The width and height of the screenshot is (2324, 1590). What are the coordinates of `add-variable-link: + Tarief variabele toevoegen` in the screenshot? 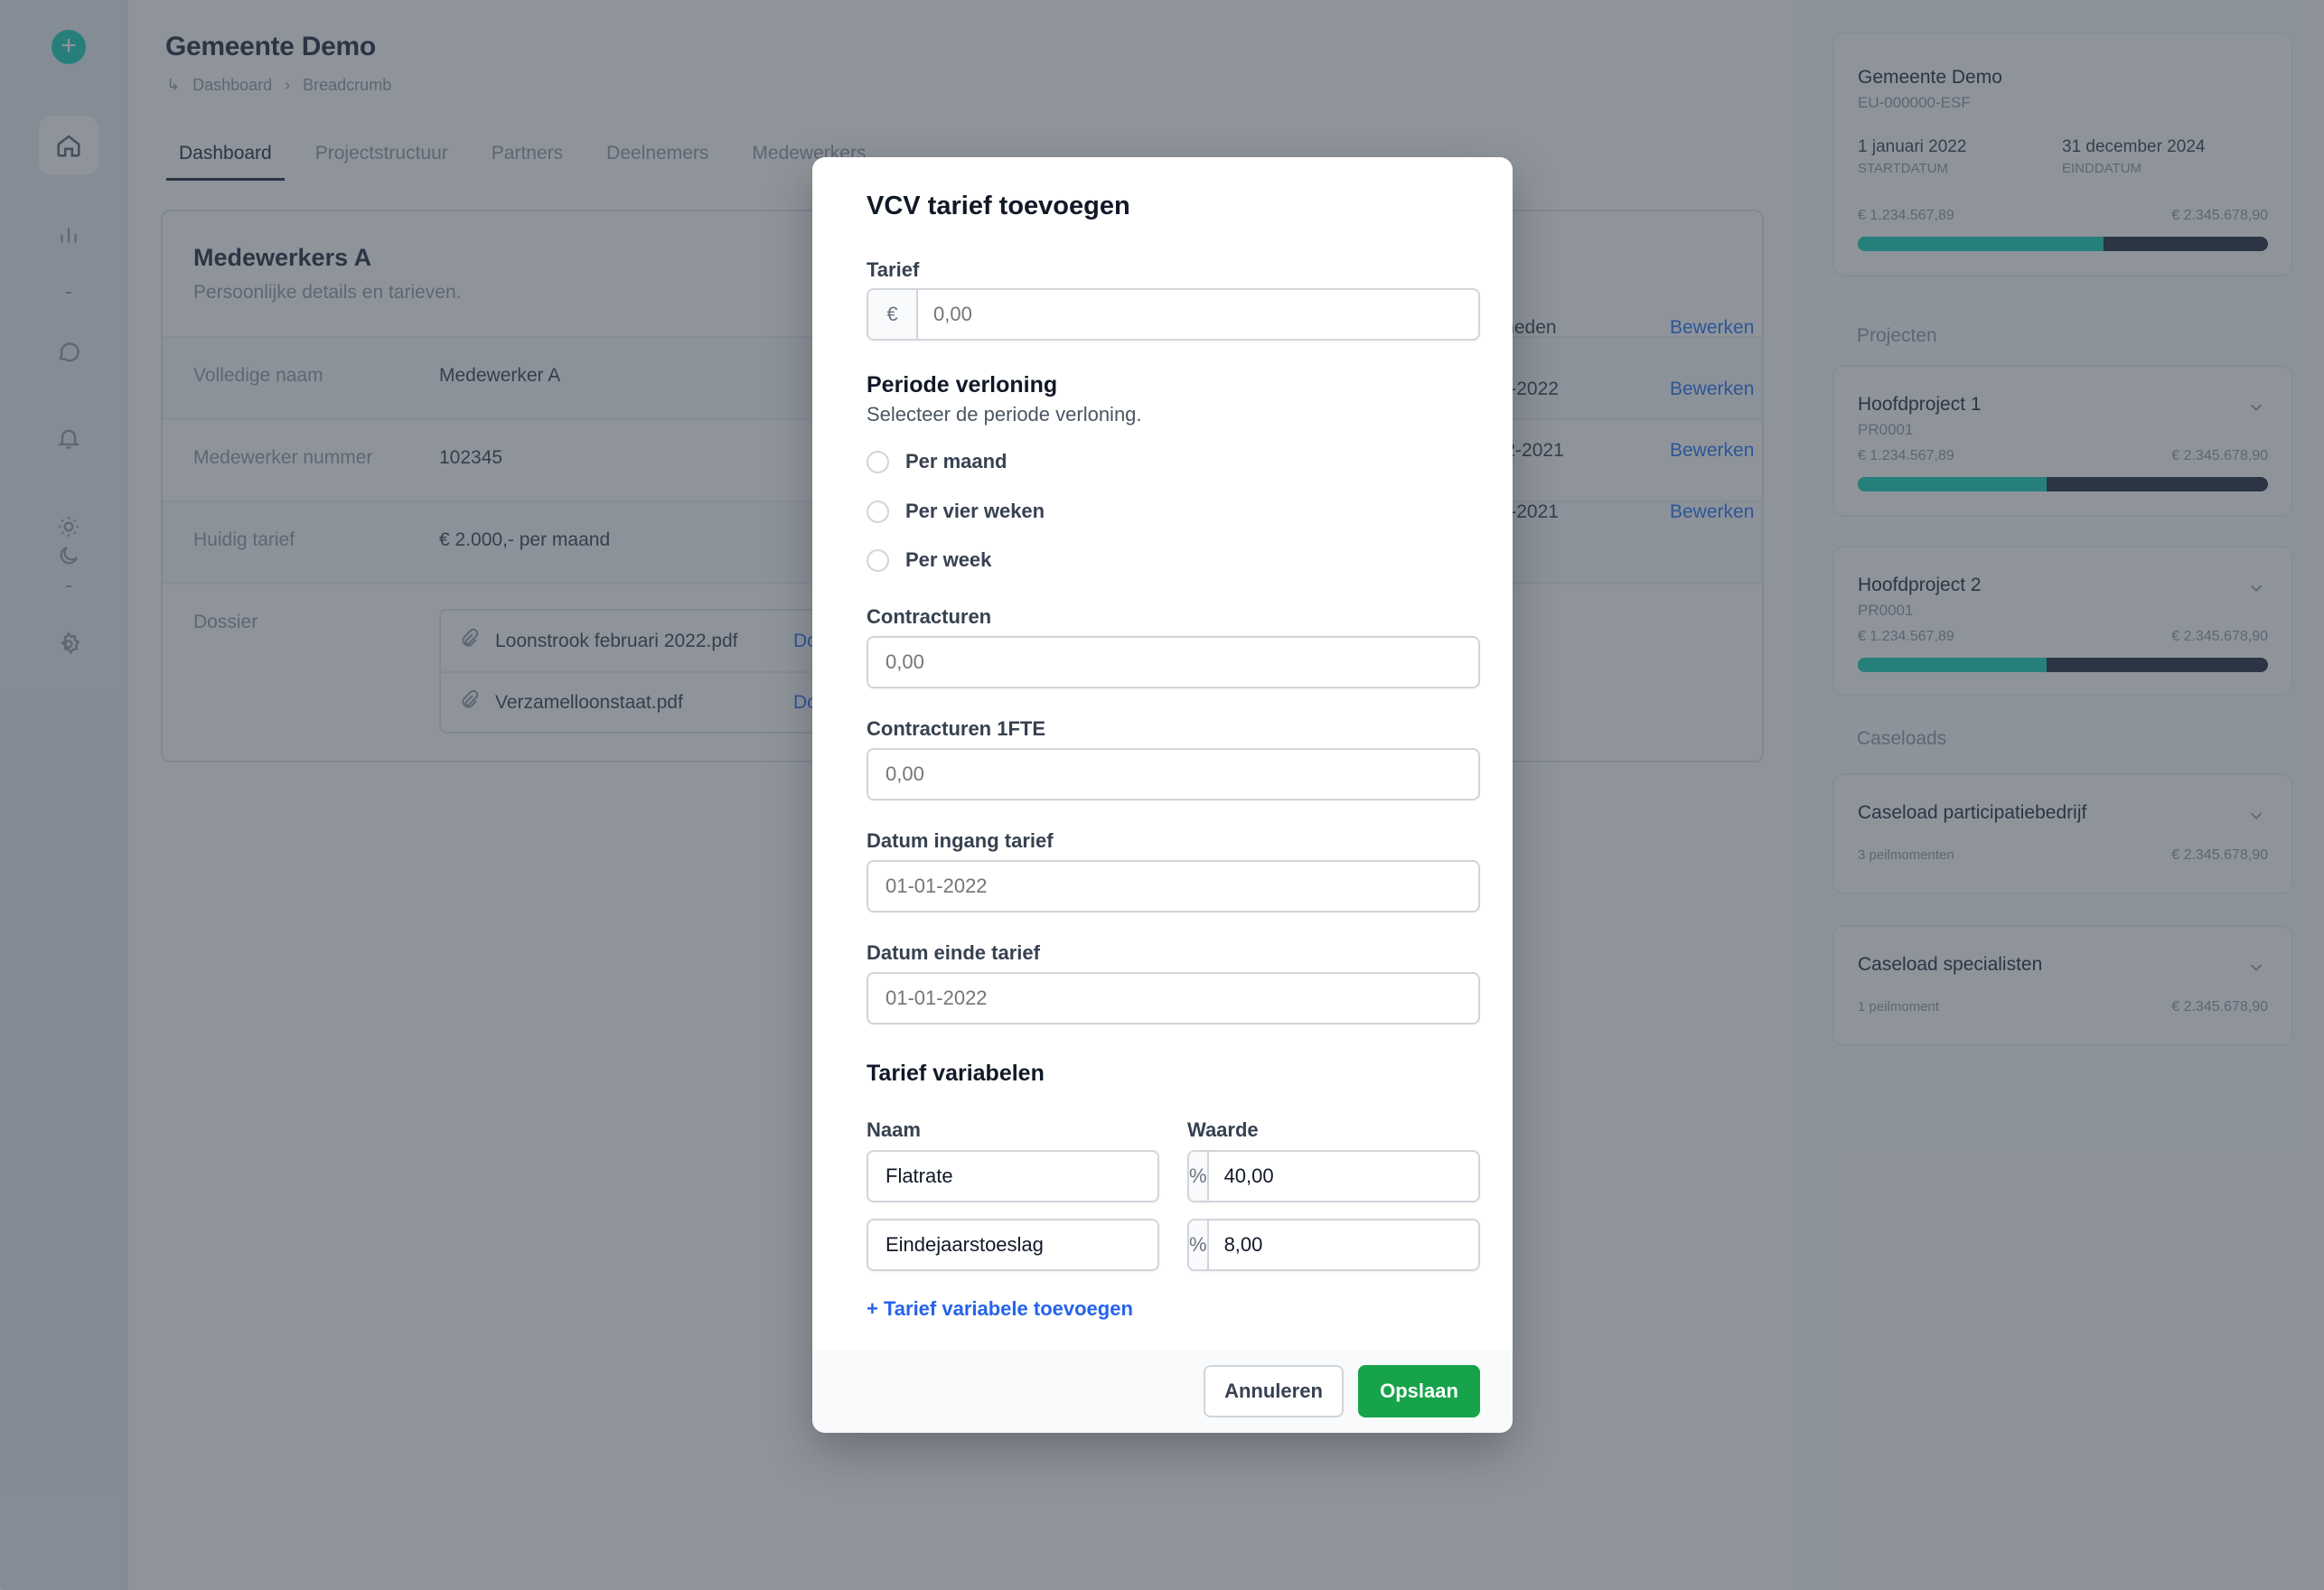 It's located at (1000, 1309).